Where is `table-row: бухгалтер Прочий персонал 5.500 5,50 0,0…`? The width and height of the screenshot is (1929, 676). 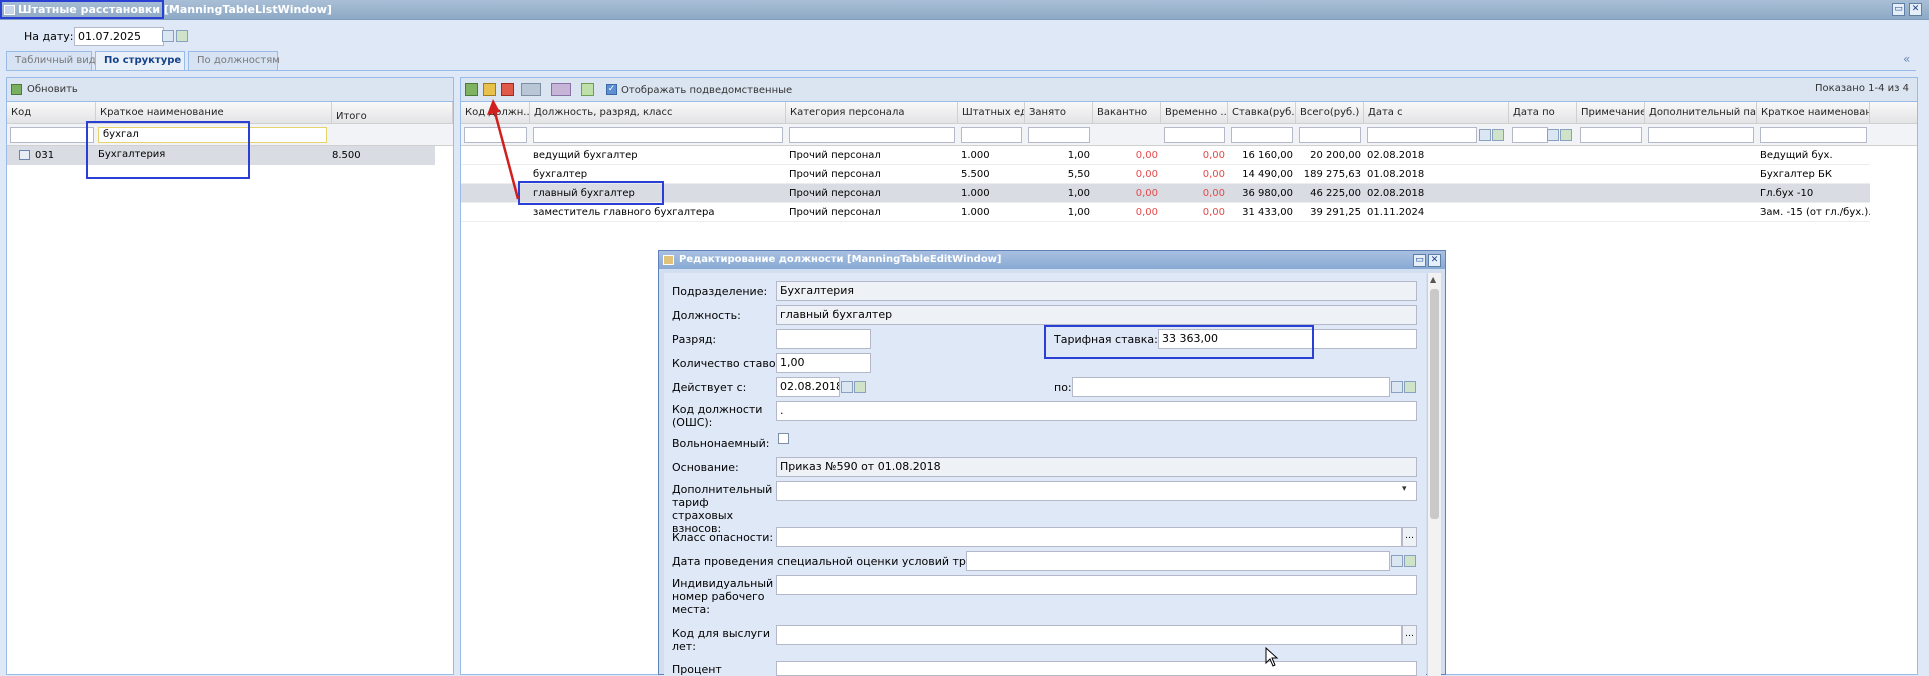
table-row: бухгалтер Прочий персонал 5.500 5,50 0,0… is located at coordinates (1165, 174).